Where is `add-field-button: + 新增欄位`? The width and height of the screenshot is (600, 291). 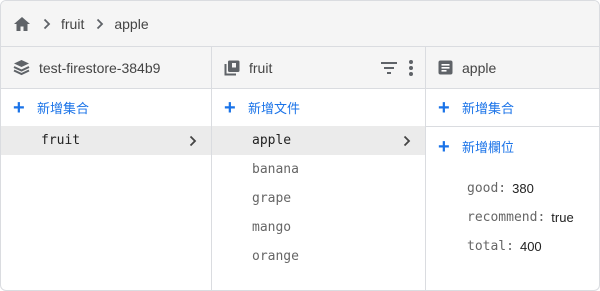 add-field-button: + 新增欄位 is located at coordinates (512, 146).